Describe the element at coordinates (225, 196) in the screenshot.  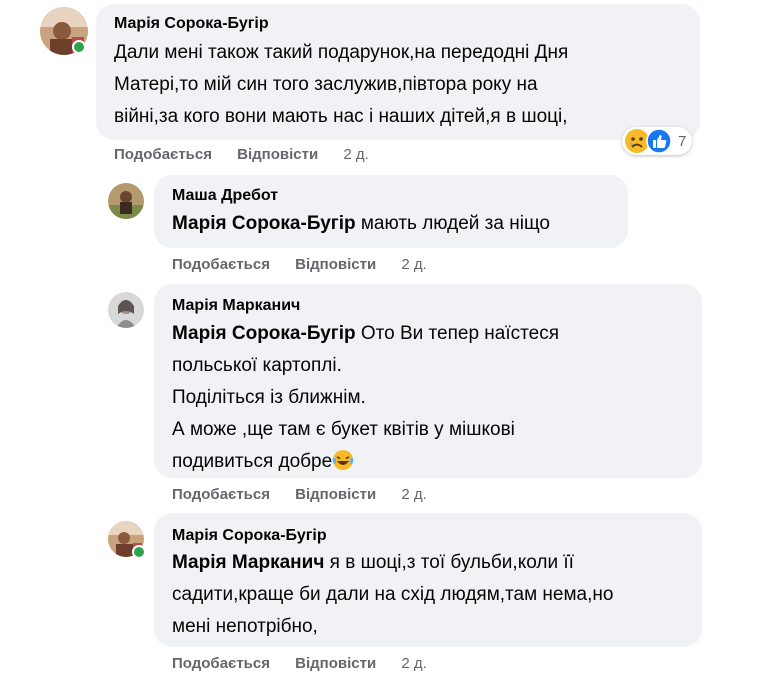
I see `comment-author: Маша Дребот` at that location.